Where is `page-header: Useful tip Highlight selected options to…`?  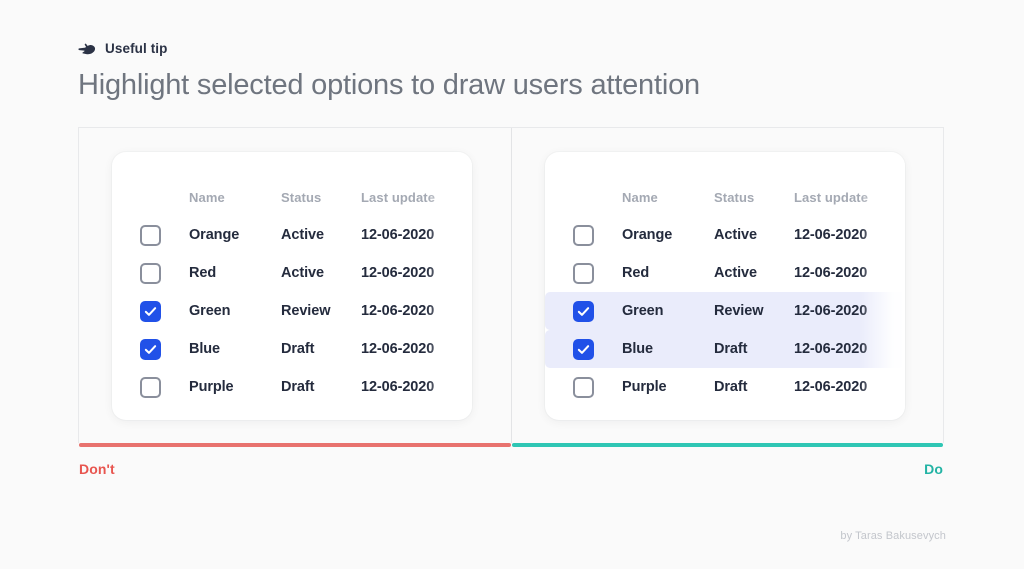
page-header: Useful tip Highlight selected options to… is located at coordinates (518, 70).